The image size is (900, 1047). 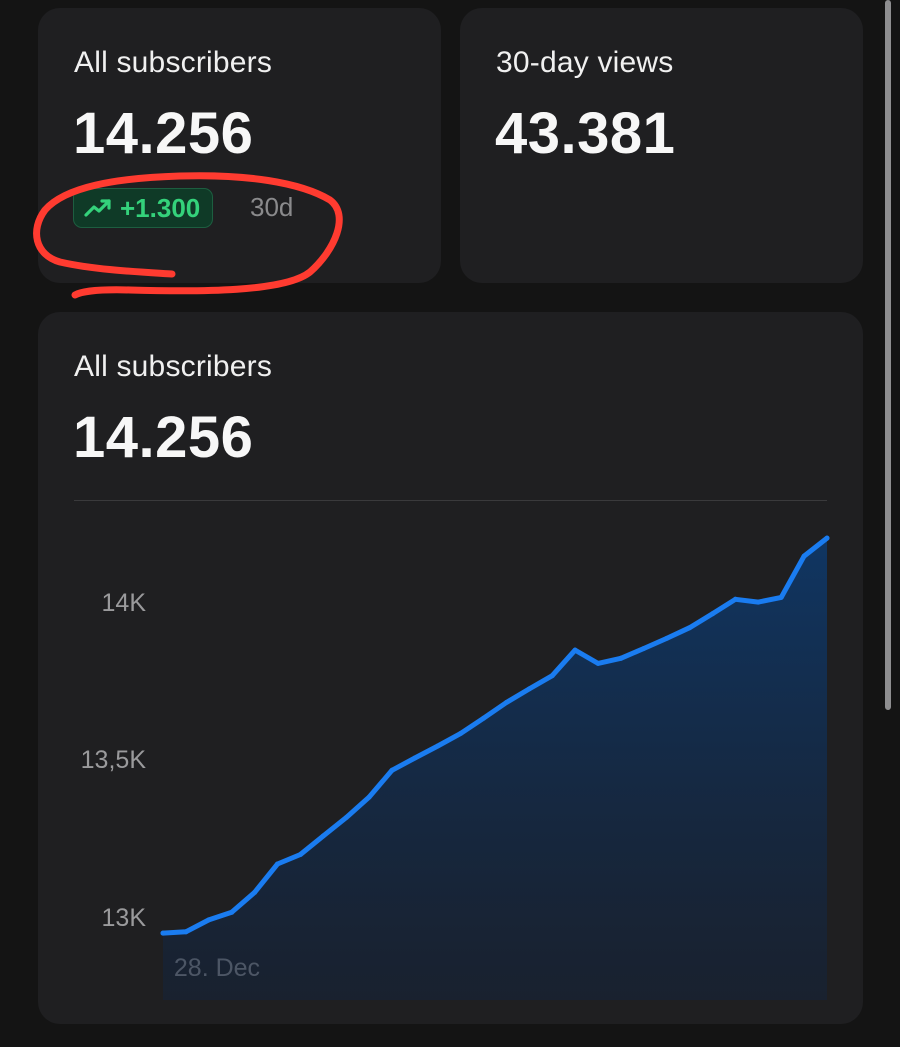 I want to click on subscribers-card: All subscribers 14.256 +1.300 30d, so click(x=239, y=145).